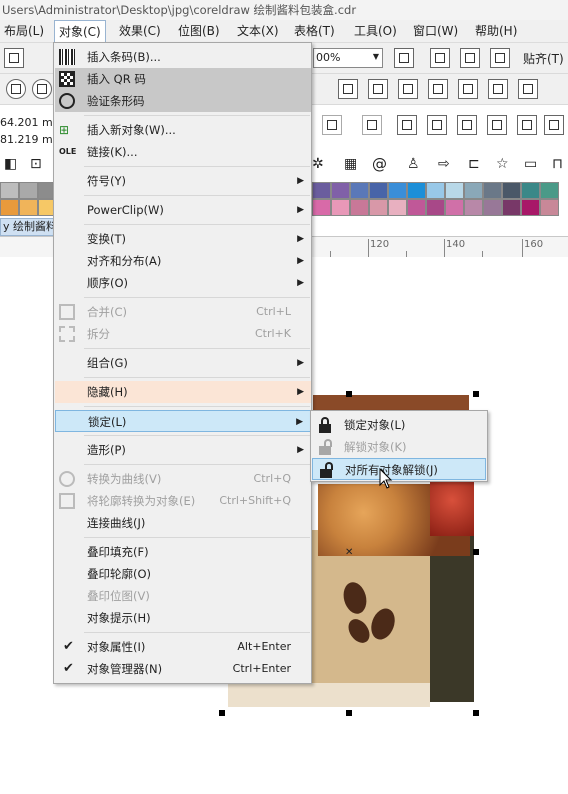 This screenshot has width=568, height=794. I want to click on menu-item-object-properties: ✔ 对象属性(I) Alt+Enter, so click(183, 647).